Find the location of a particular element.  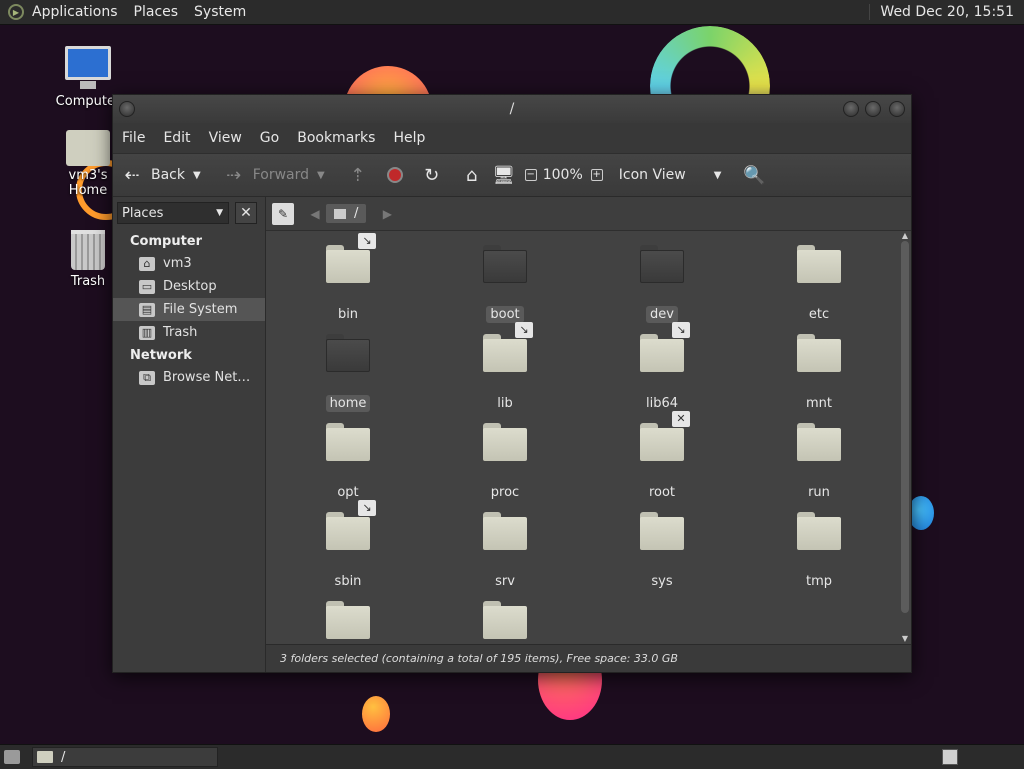

sidebar-item-trash: ▥ Trash is located at coordinates (189, 332).